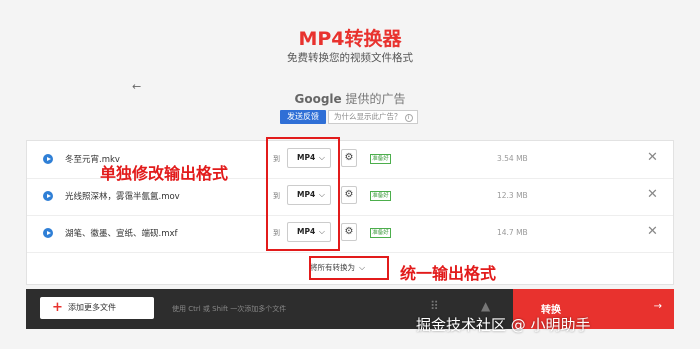 The width and height of the screenshot is (700, 349). I want to click on annotation-individual-format: 单独修改输出格式, so click(164, 173).